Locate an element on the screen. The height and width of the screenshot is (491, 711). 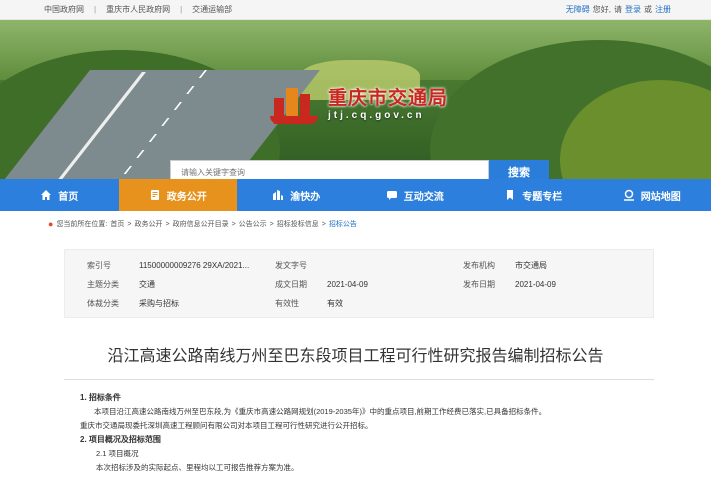
nav-label: 互动交流 is located at coordinates (423, 197).